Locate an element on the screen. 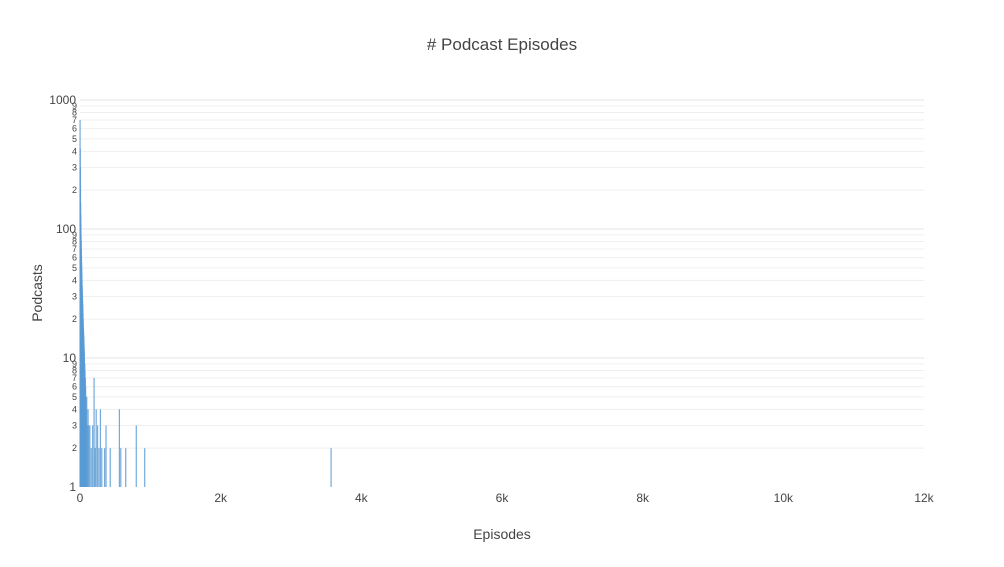 This screenshot has height=567, width=1004. x-tick-label: 10k is located at coordinates (784, 498).